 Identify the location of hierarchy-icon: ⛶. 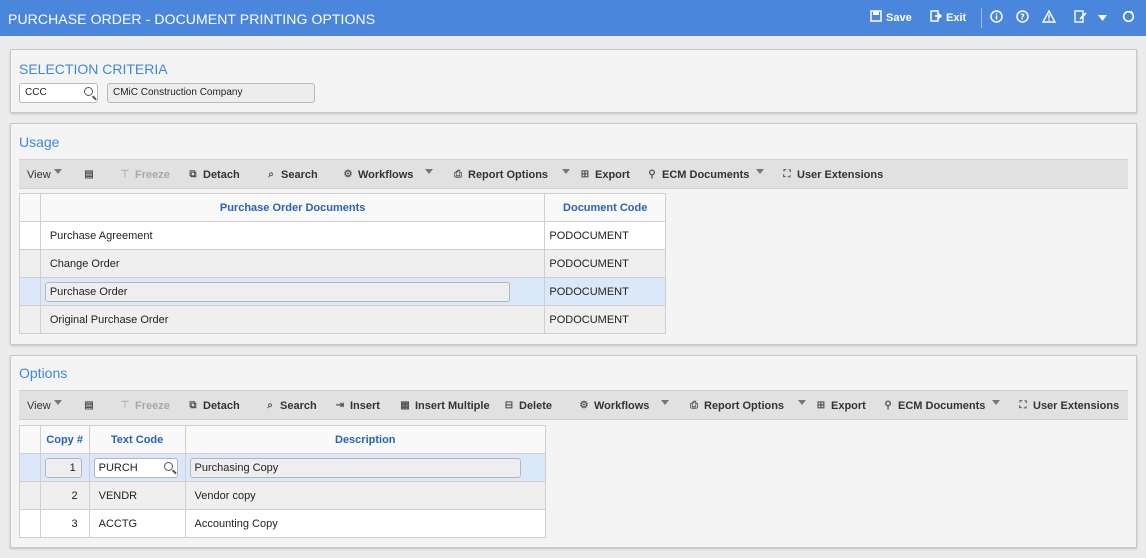
(1023, 405).